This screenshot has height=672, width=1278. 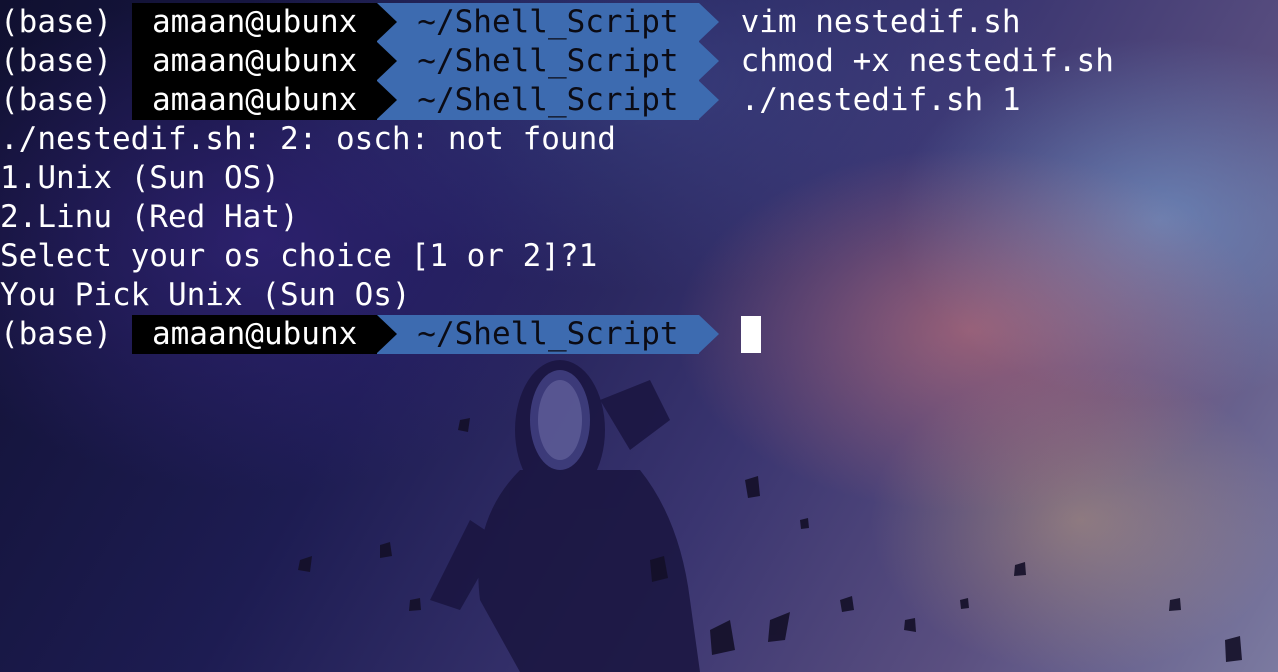 What do you see at coordinates (149, 217) in the screenshot?
I see `output-line: 2.Linu (Red Hat)` at bounding box center [149, 217].